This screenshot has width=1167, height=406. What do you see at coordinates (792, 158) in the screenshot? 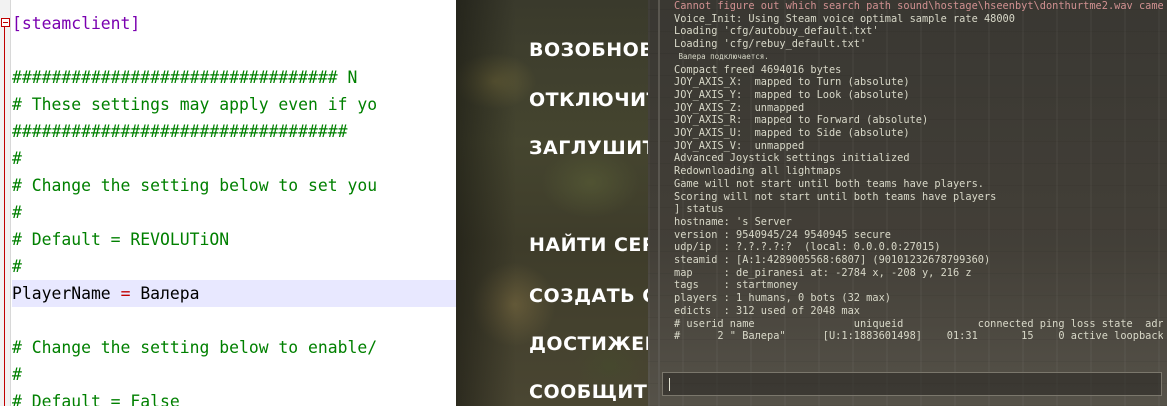
I see `console-line: Advanced Joystick settings initialized` at bounding box center [792, 158].